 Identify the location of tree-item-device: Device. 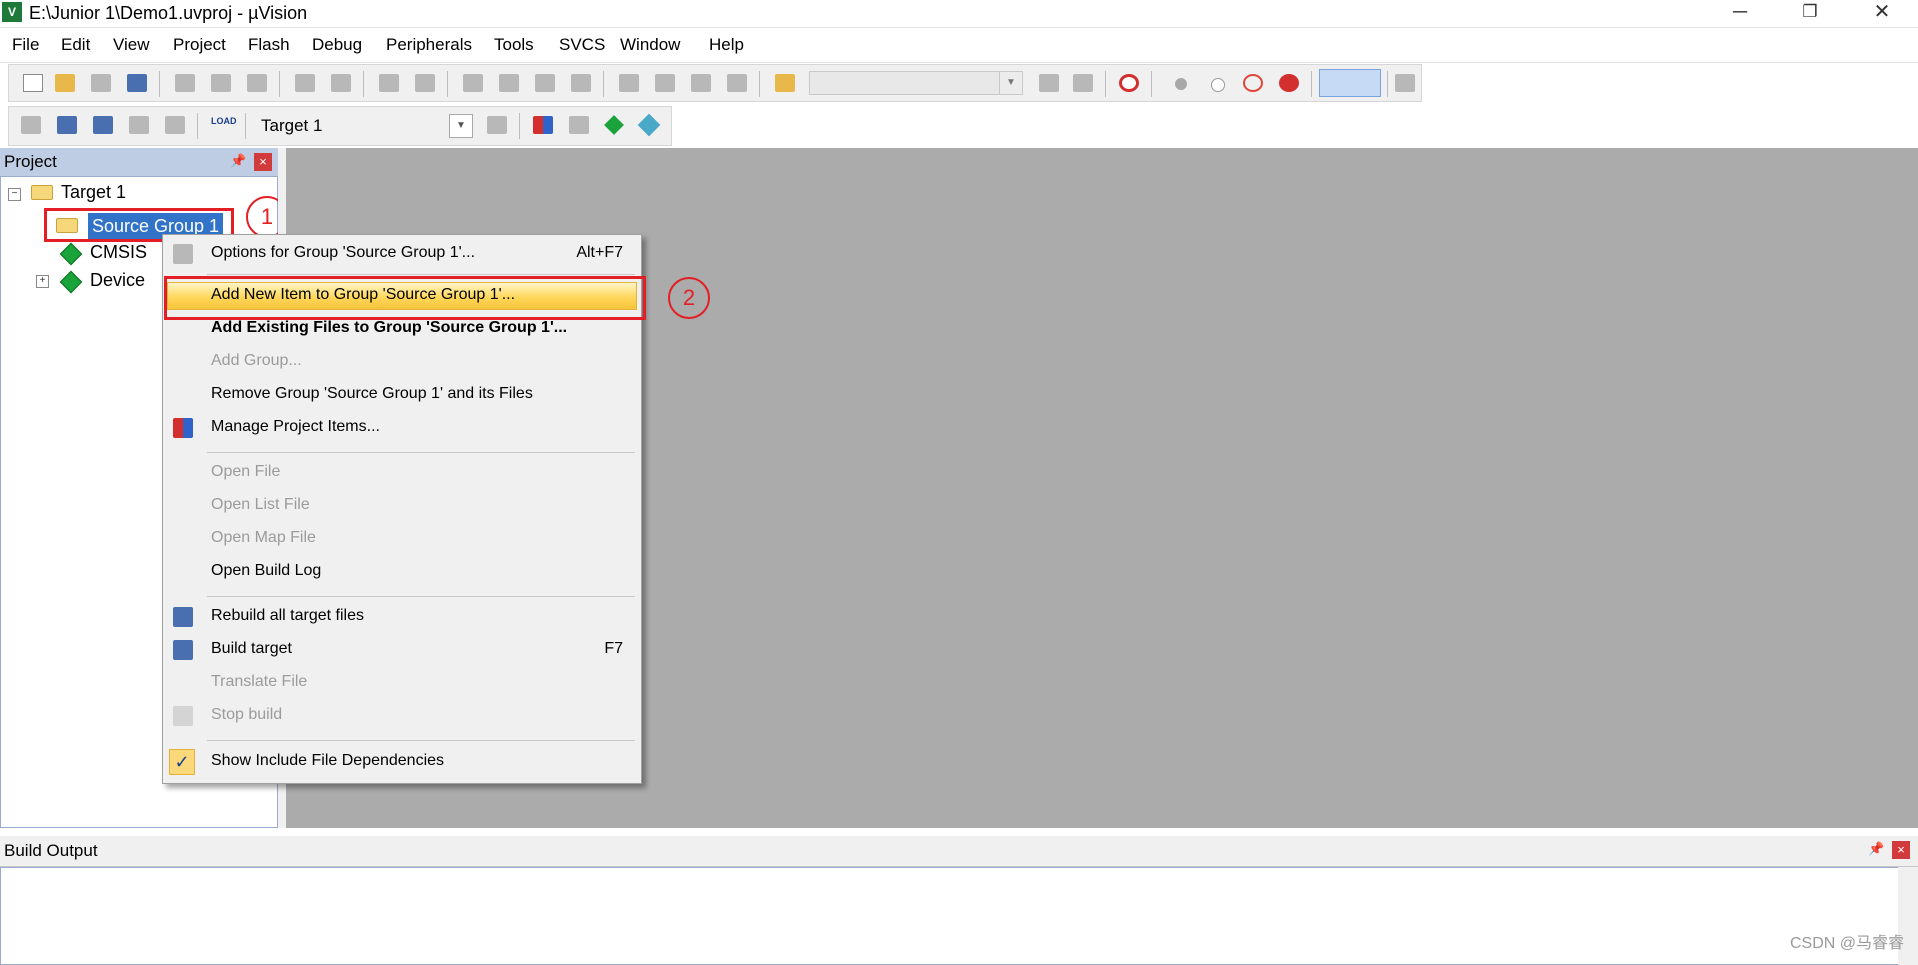
(117, 280).